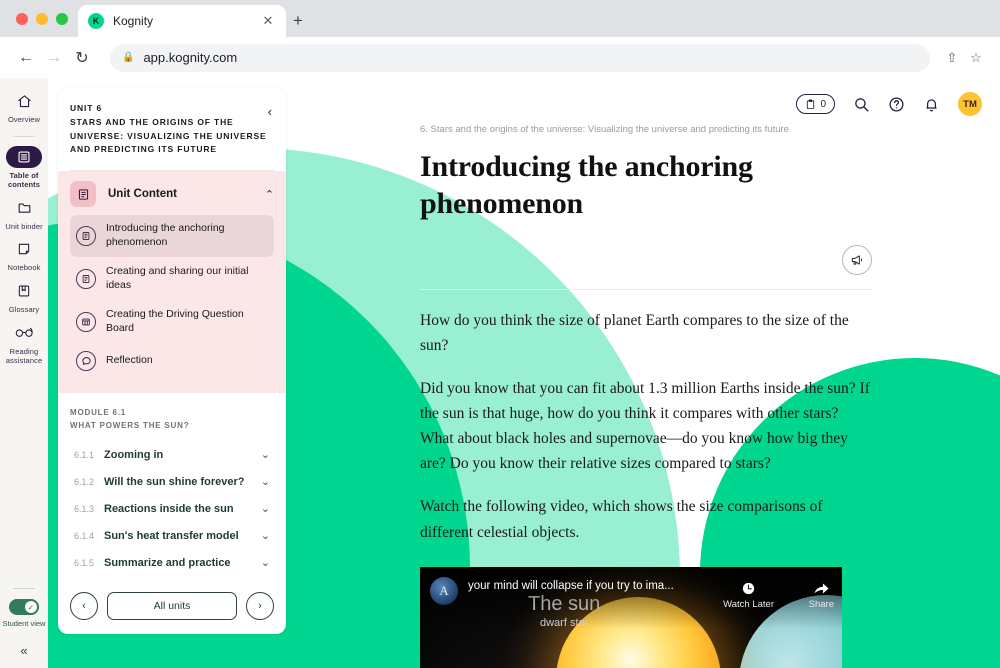 The image size is (1000, 668). I want to click on all-units-button: All units, so click(172, 606).